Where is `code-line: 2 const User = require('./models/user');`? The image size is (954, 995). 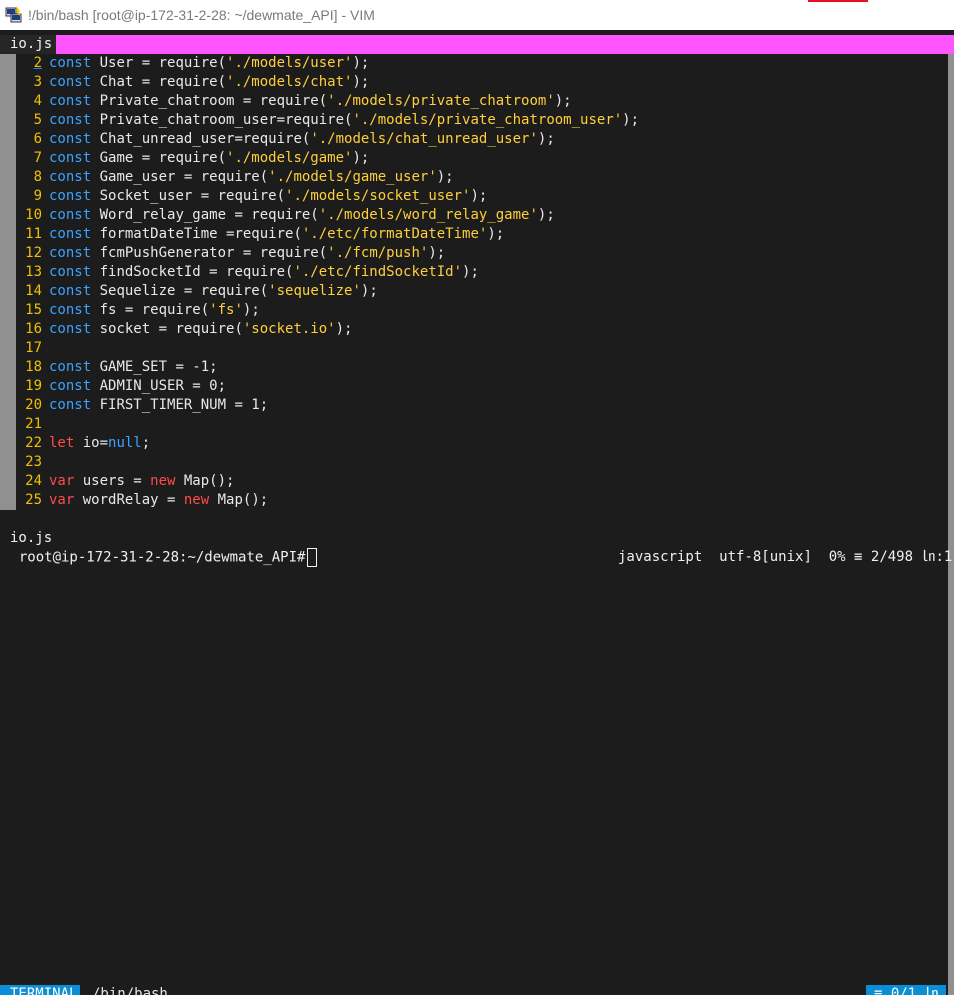
code-line: 2 const User = require('./models/user'); is located at coordinates (193, 63).